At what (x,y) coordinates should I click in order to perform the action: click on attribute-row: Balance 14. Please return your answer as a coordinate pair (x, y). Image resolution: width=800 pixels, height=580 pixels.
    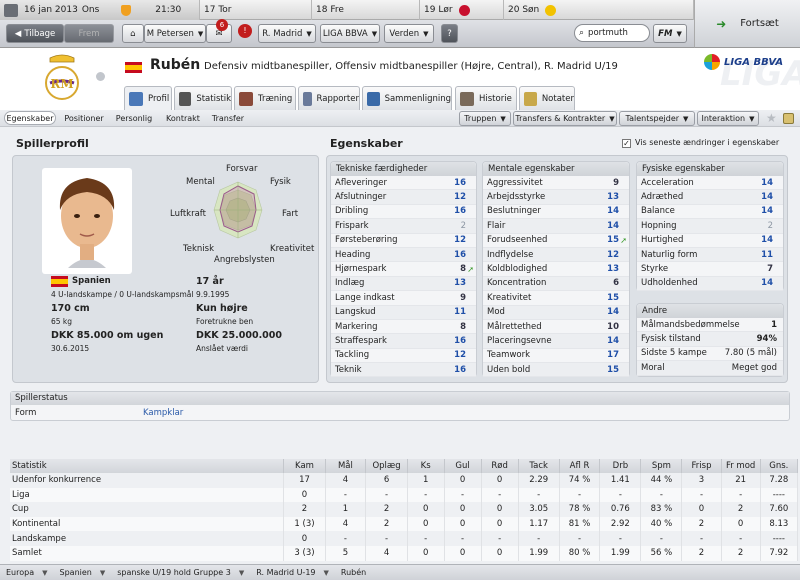
    Looking at the image, I should click on (710, 212).